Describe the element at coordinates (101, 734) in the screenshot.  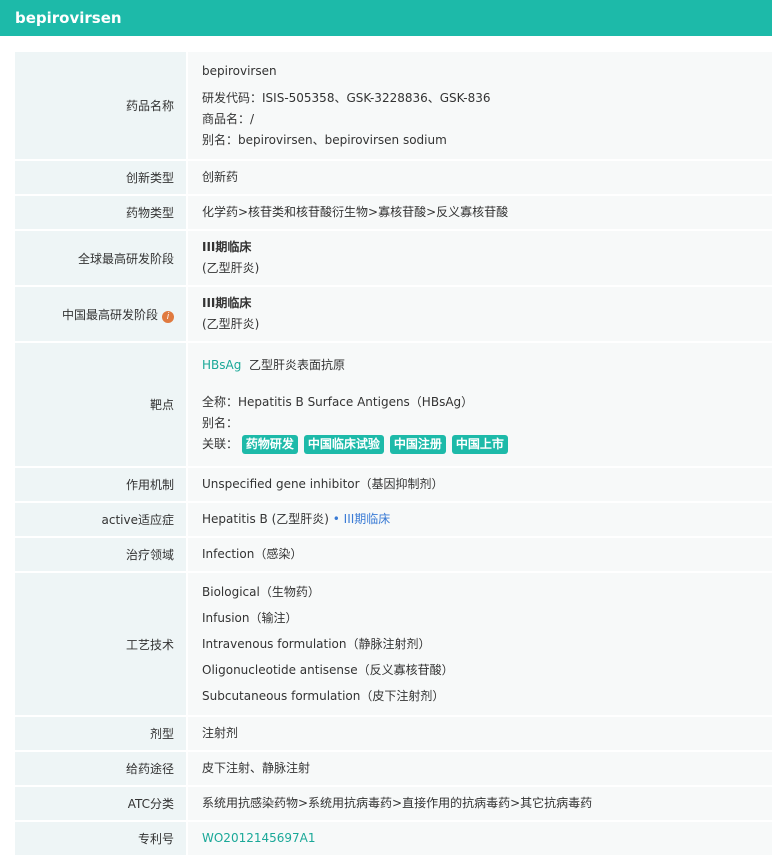
I see `label: 剂型` at that location.